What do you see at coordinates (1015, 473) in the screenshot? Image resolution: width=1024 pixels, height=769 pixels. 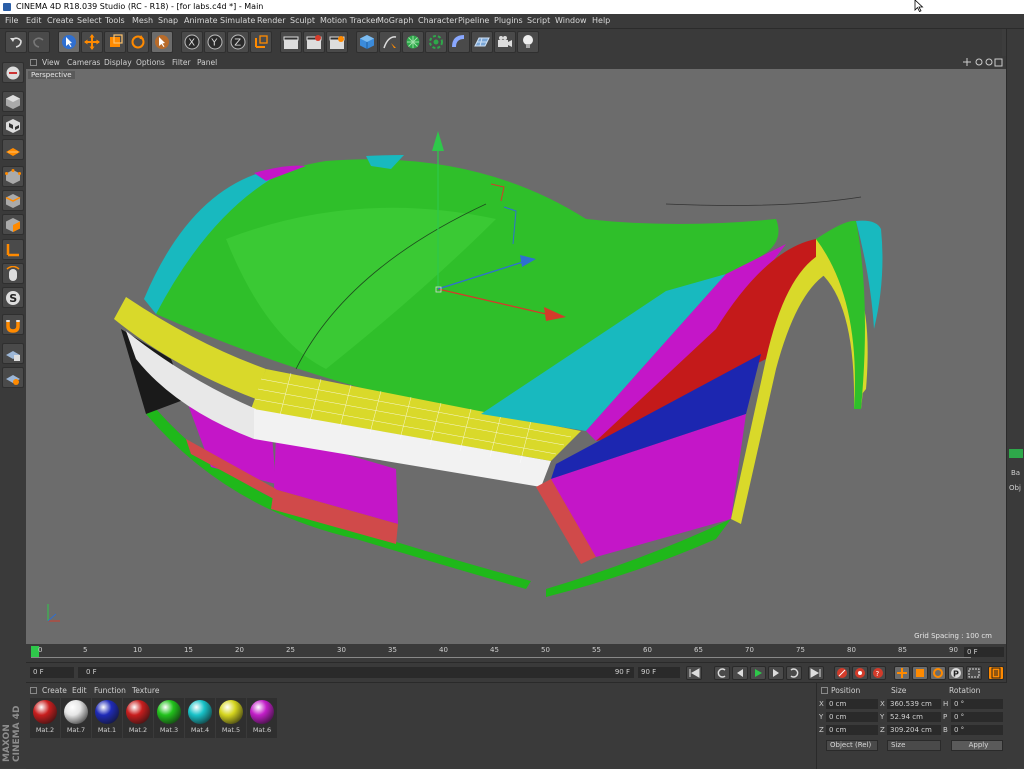 I see `attributes-tab-label: Ba` at bounding box center [1015, 473].